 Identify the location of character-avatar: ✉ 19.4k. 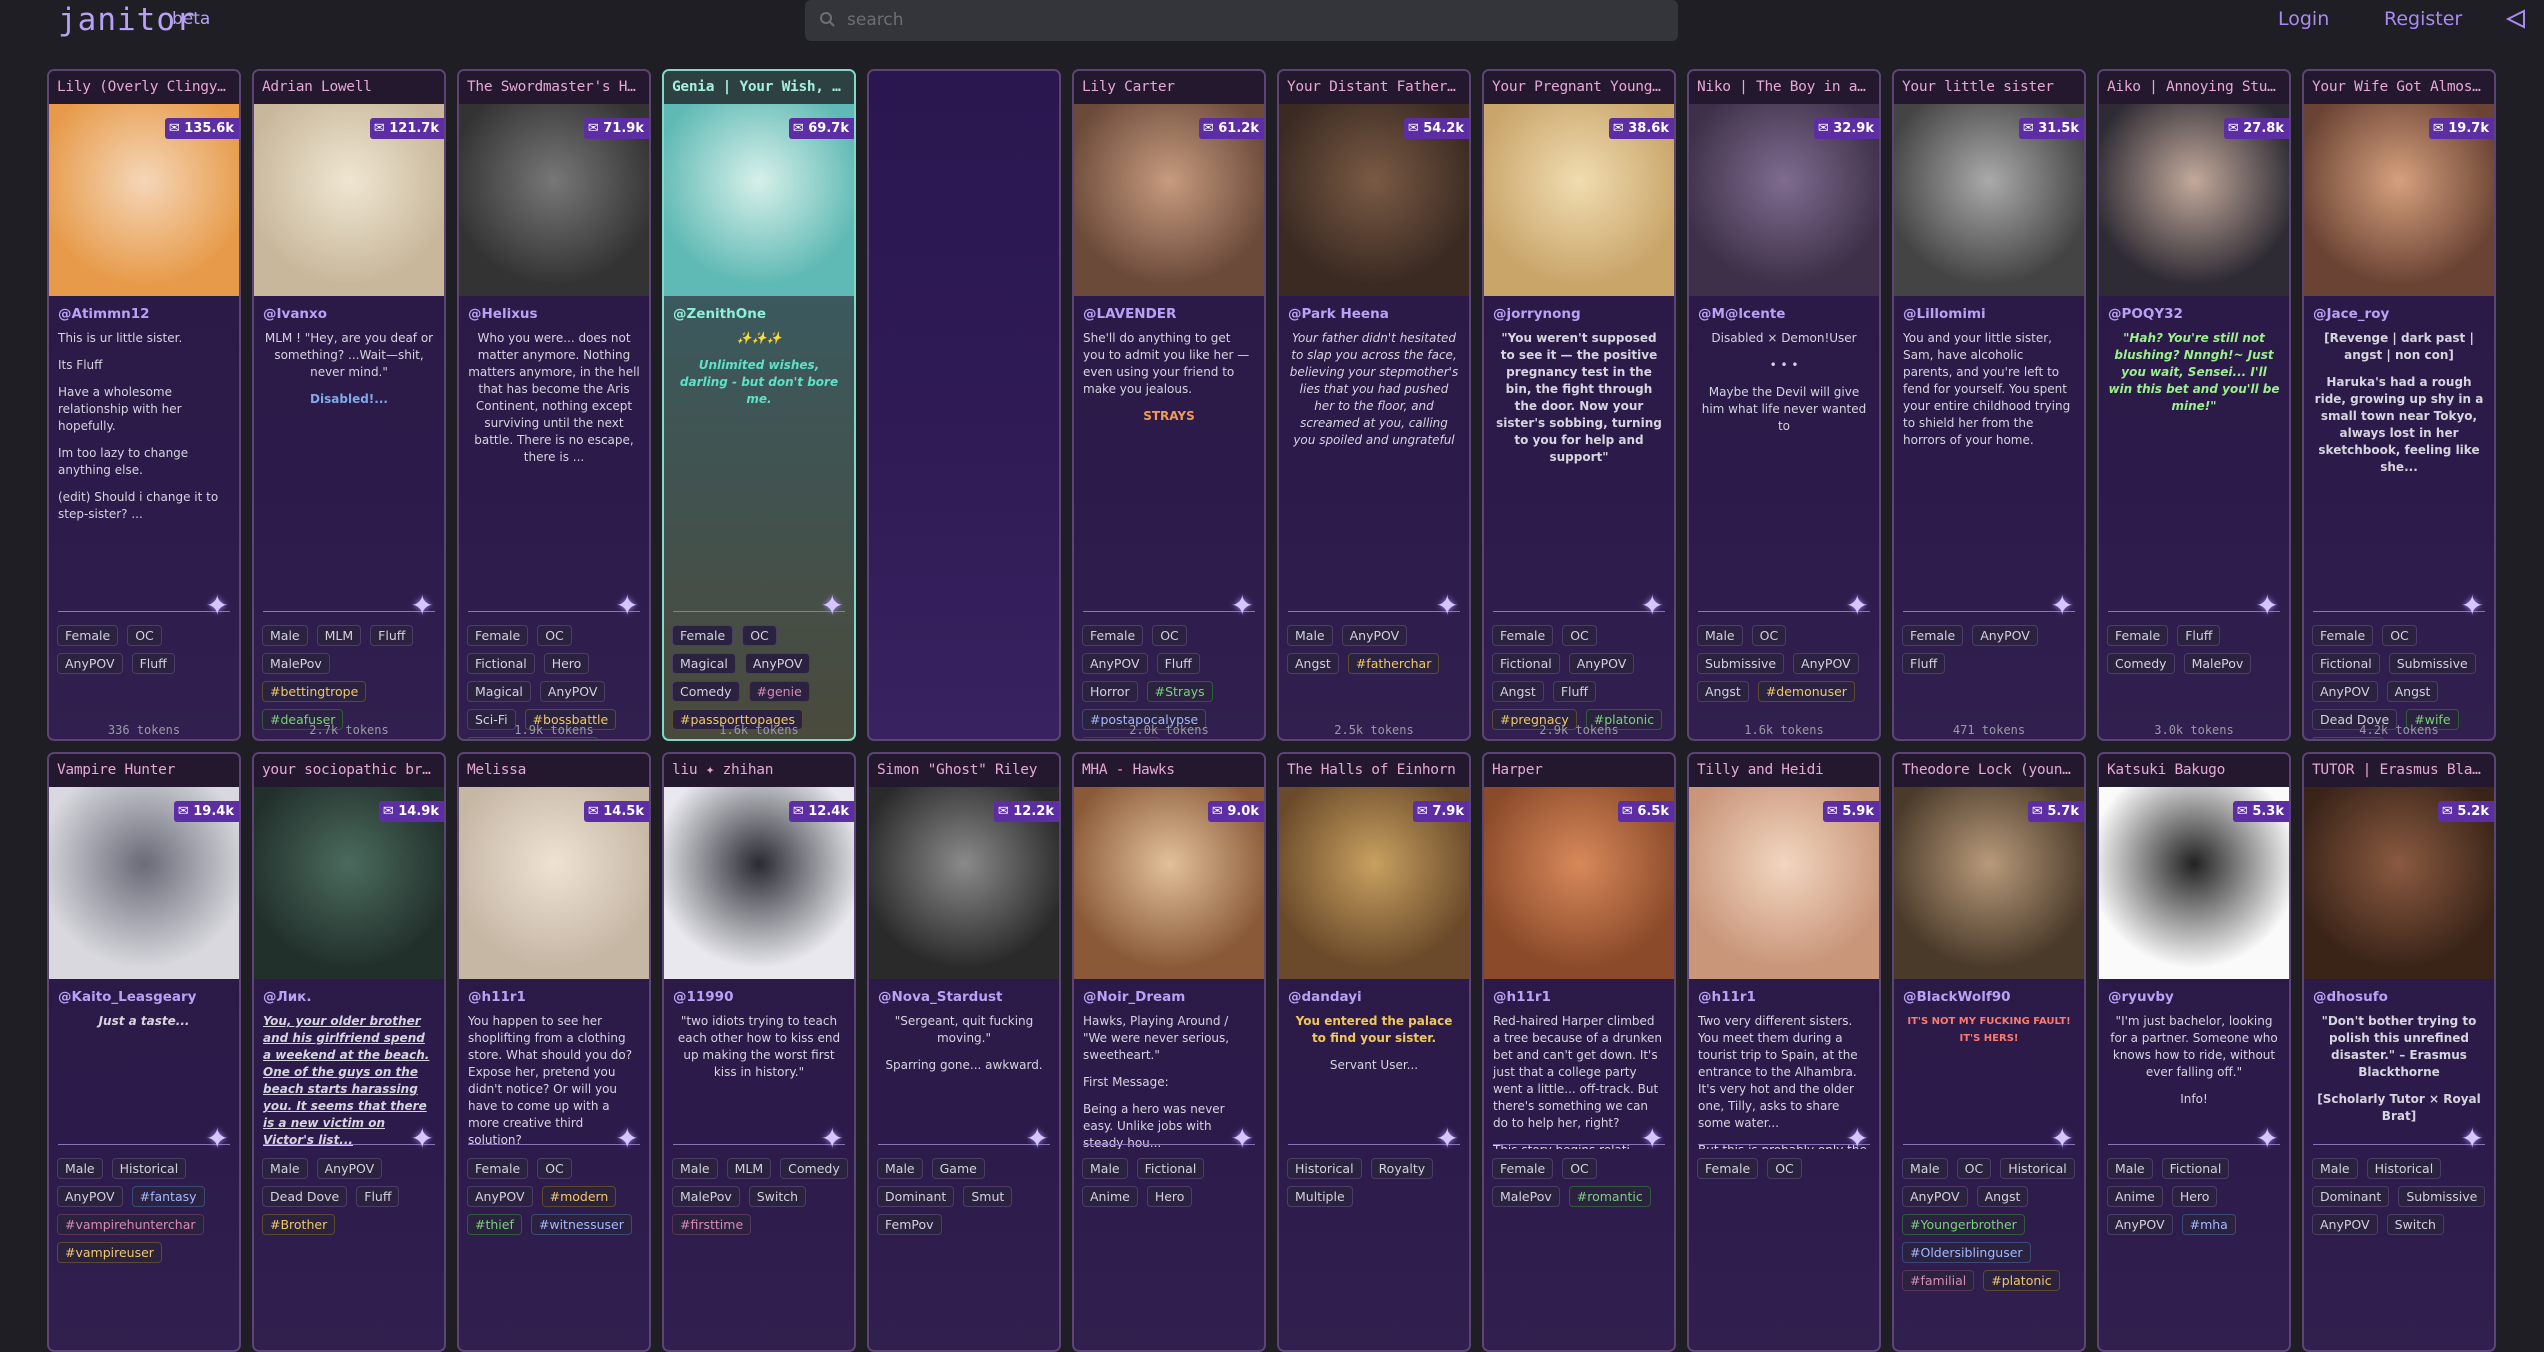
(144, 883).